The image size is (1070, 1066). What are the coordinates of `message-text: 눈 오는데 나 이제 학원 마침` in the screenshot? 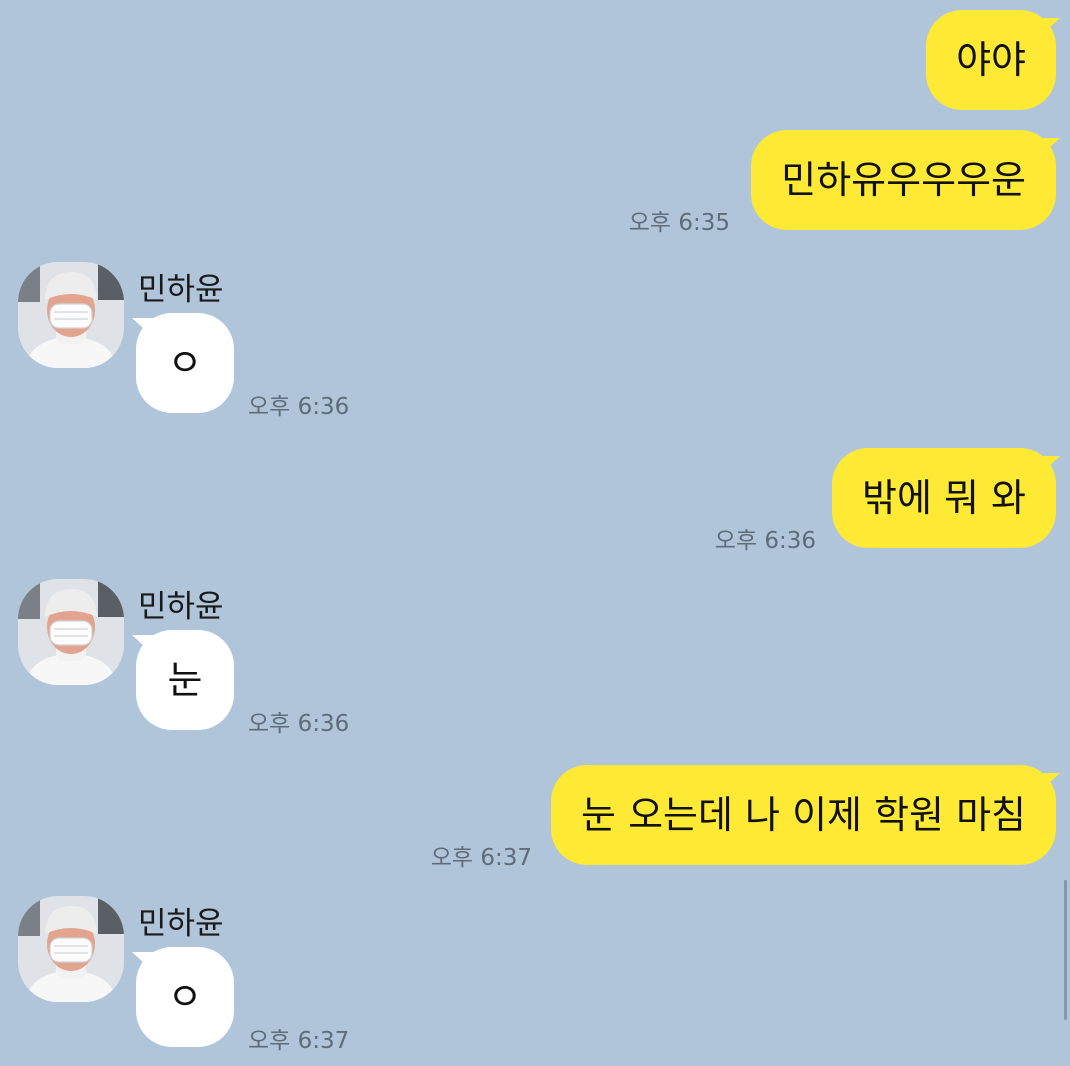 It's located at (803, 815).